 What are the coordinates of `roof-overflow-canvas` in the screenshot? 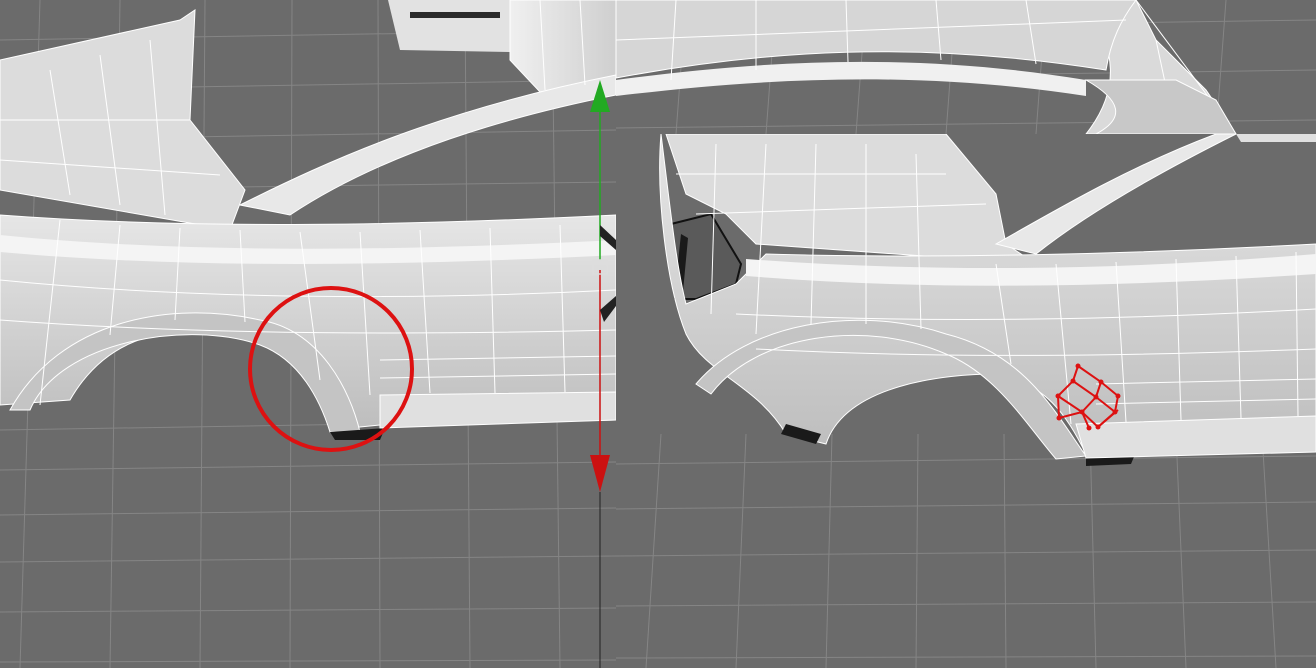 It's located at (966, 67).